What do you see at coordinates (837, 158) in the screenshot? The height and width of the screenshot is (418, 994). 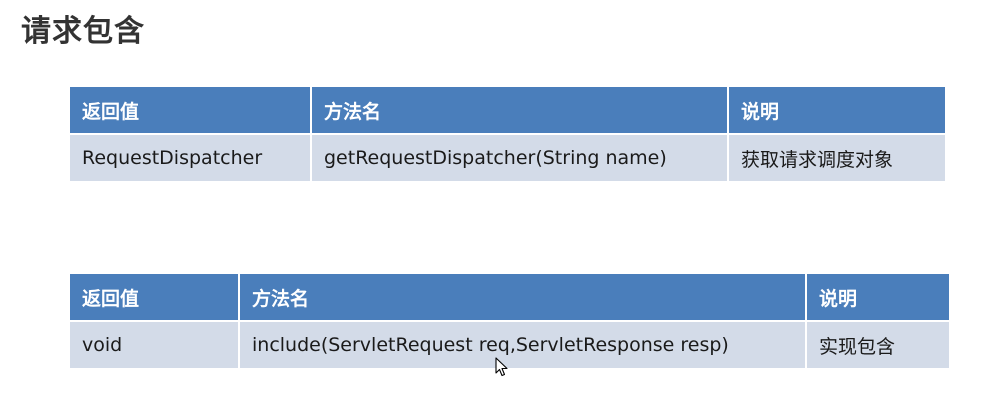 I see `cell-description: 获取请求调度对象` at bounding box center [837, 158].